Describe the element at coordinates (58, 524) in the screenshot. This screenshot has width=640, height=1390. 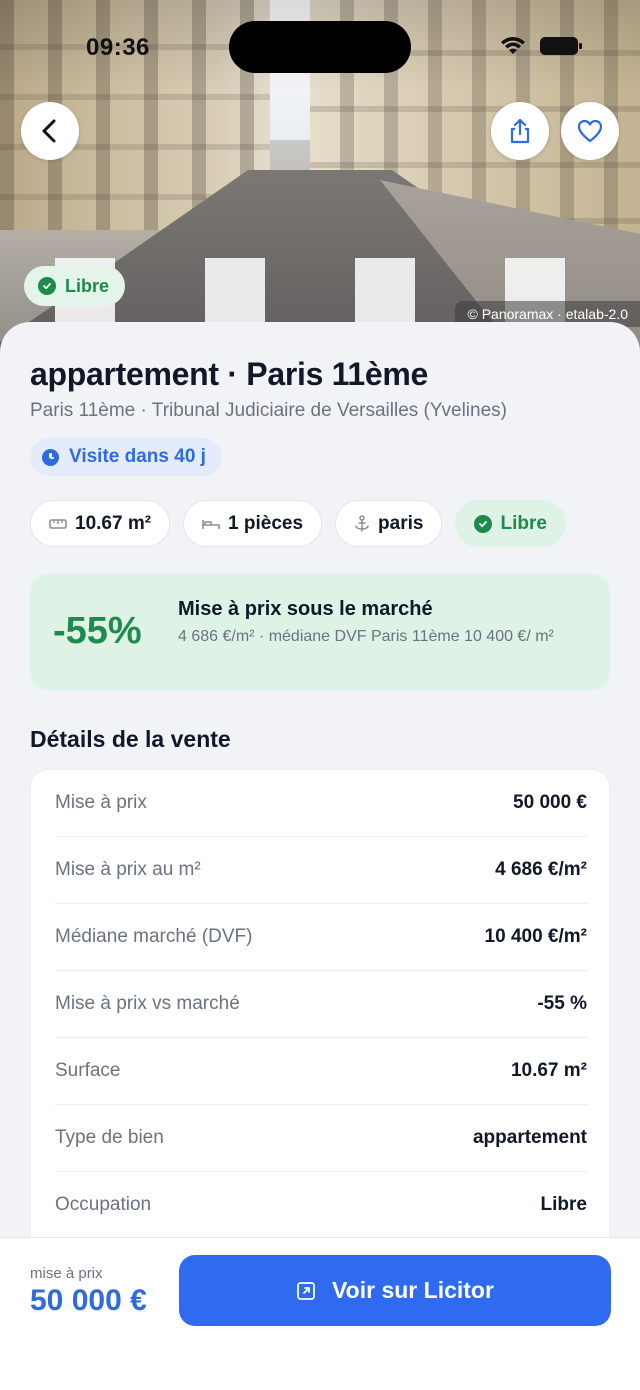
I see `ruler-icon` at that location.